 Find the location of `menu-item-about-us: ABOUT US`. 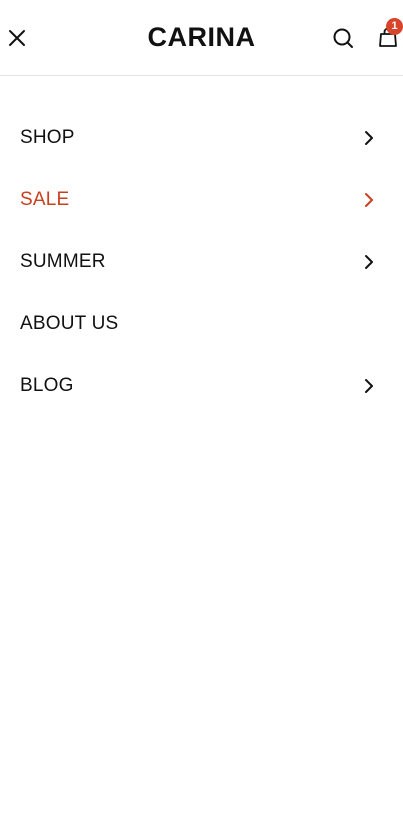

menu-item-about-us: ABOUT US is located at coordinates (201, 324).